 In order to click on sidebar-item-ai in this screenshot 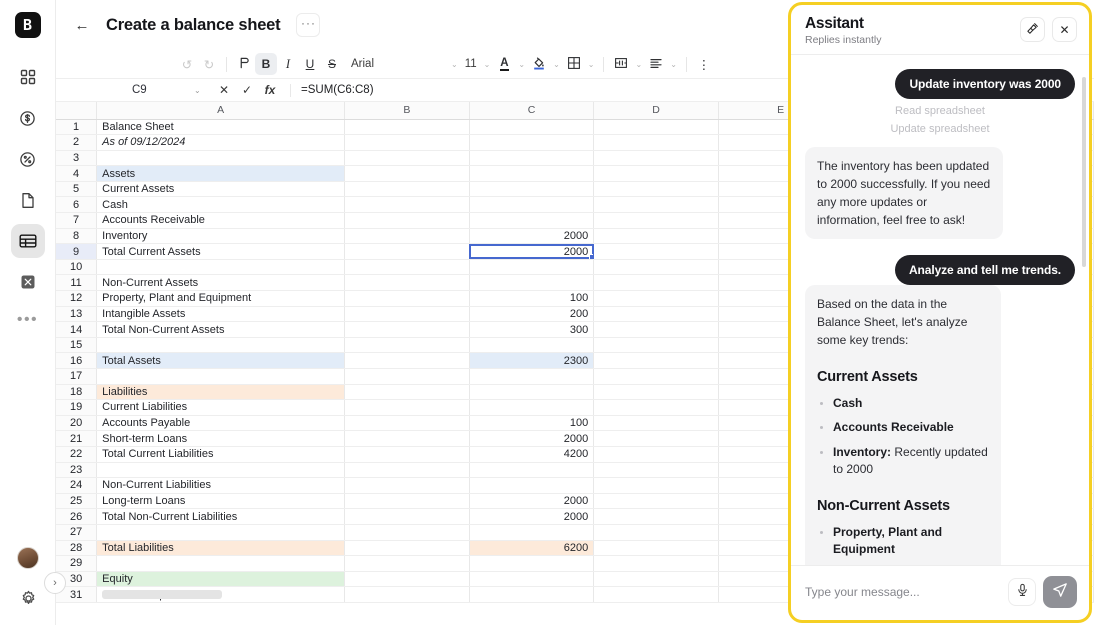, I will do `click(28, 282)`.